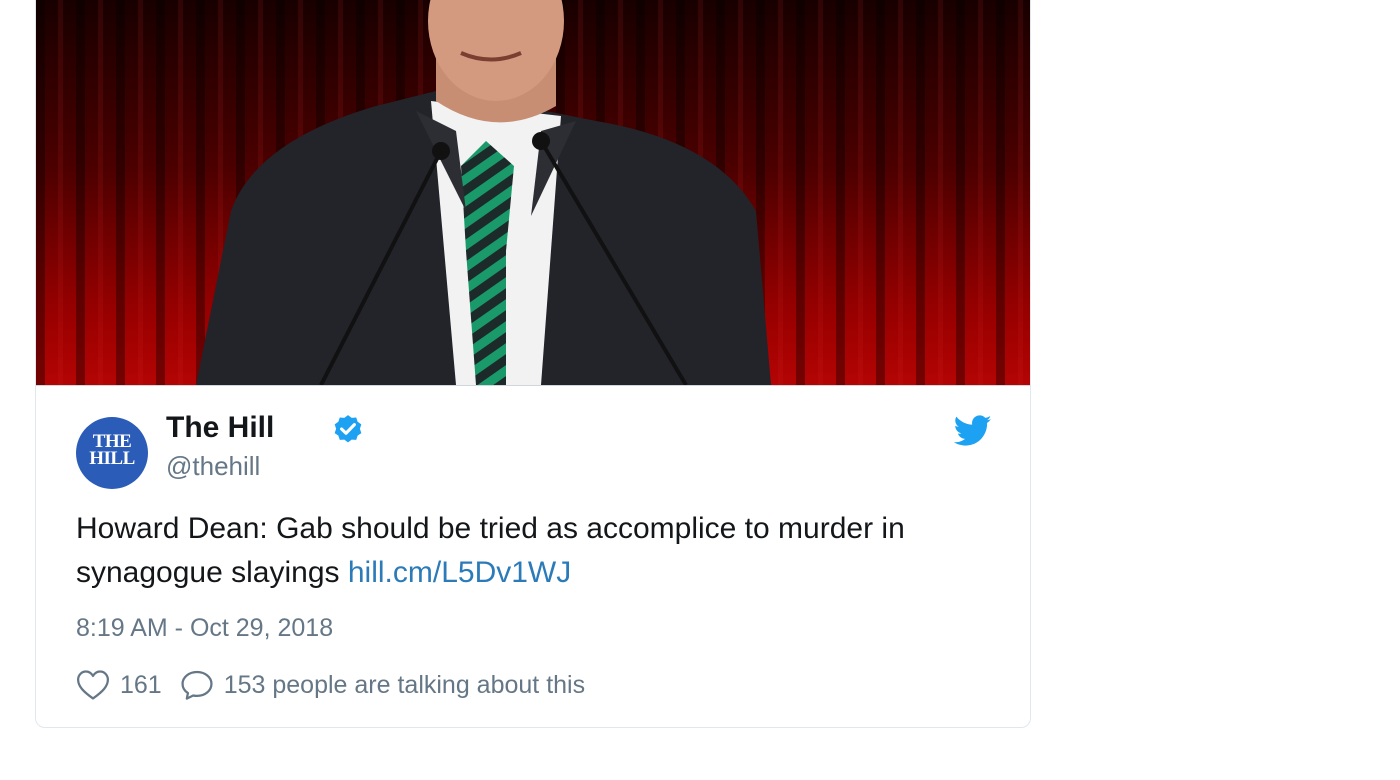  What do you see at coordinates (213, 466) in the screenshot?
I see `author-handle: @thehill` at bounding box center [213, 466].